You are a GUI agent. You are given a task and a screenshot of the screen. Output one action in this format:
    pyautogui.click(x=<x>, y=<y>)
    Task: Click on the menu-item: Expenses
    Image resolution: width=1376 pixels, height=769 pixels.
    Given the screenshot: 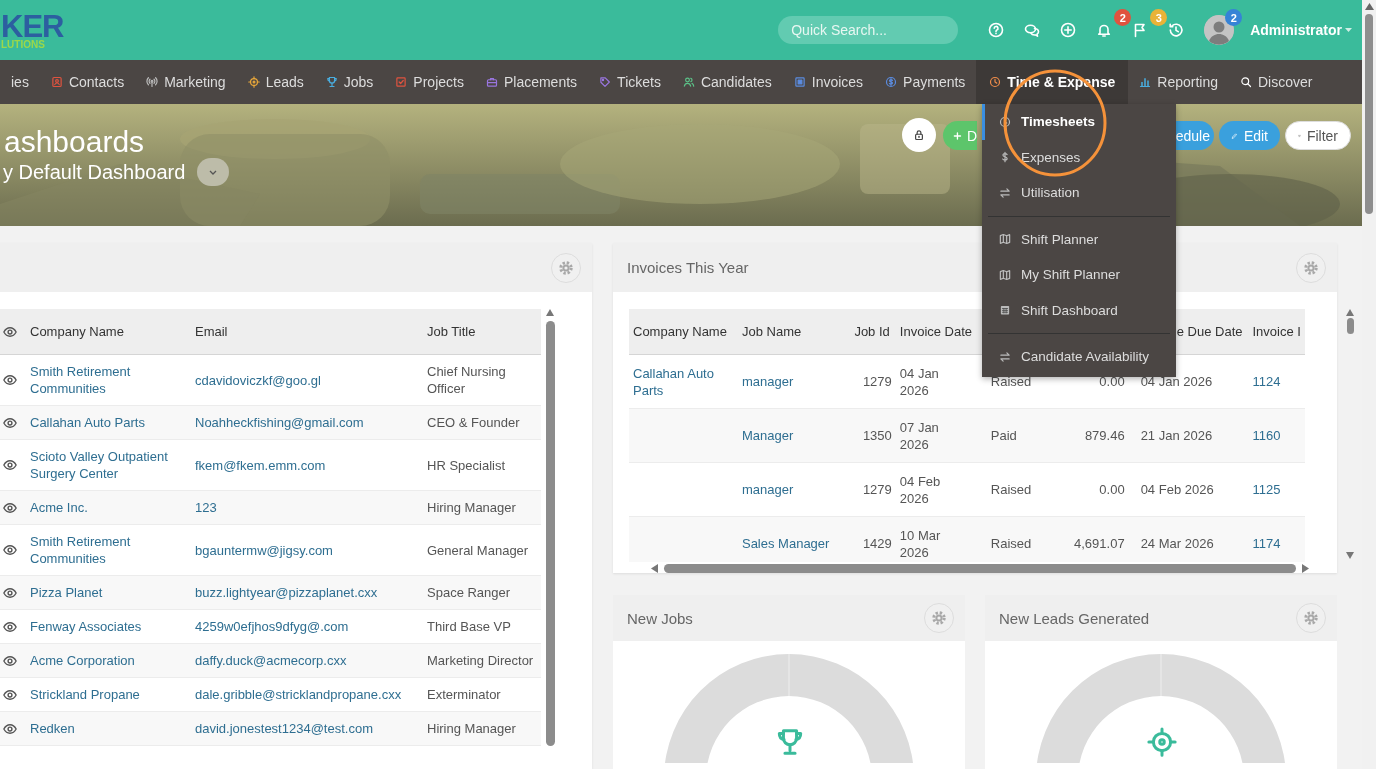 What is the action you would take?
    pyautogui.click(x=1079, y=157)
    